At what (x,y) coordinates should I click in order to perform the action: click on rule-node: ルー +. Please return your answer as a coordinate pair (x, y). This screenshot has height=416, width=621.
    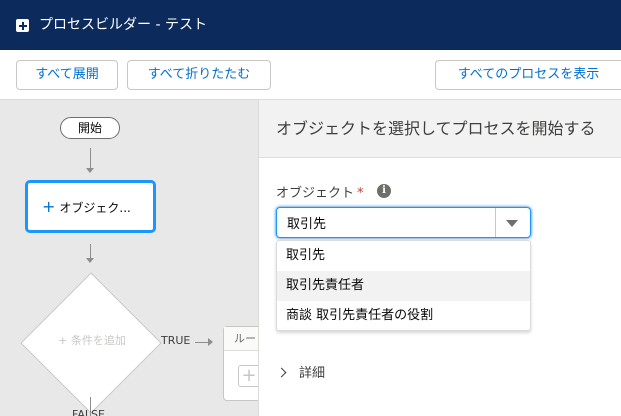
    Looking at the image, I should click on (240, 363).